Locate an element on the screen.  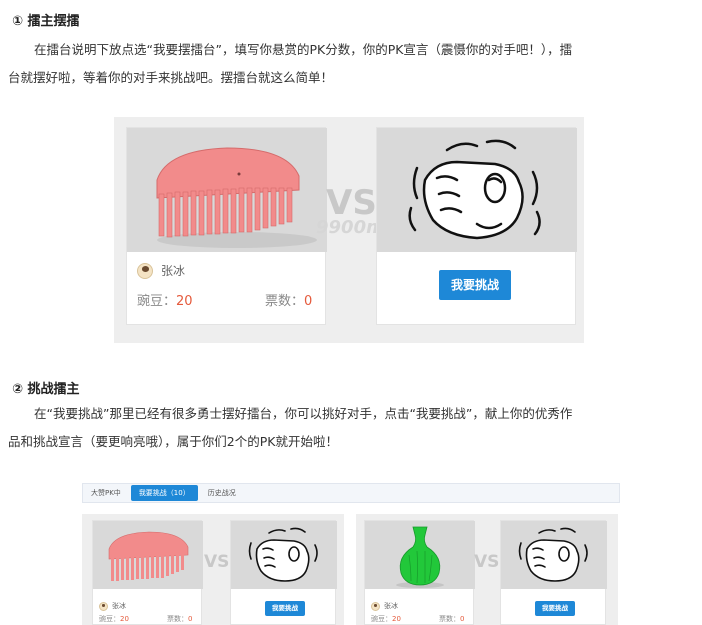
paragraph-line: 台就摆好啦，等着你的对手来挑战吧。摆擂台就这么简单！ is located at coordinates (171, 77).